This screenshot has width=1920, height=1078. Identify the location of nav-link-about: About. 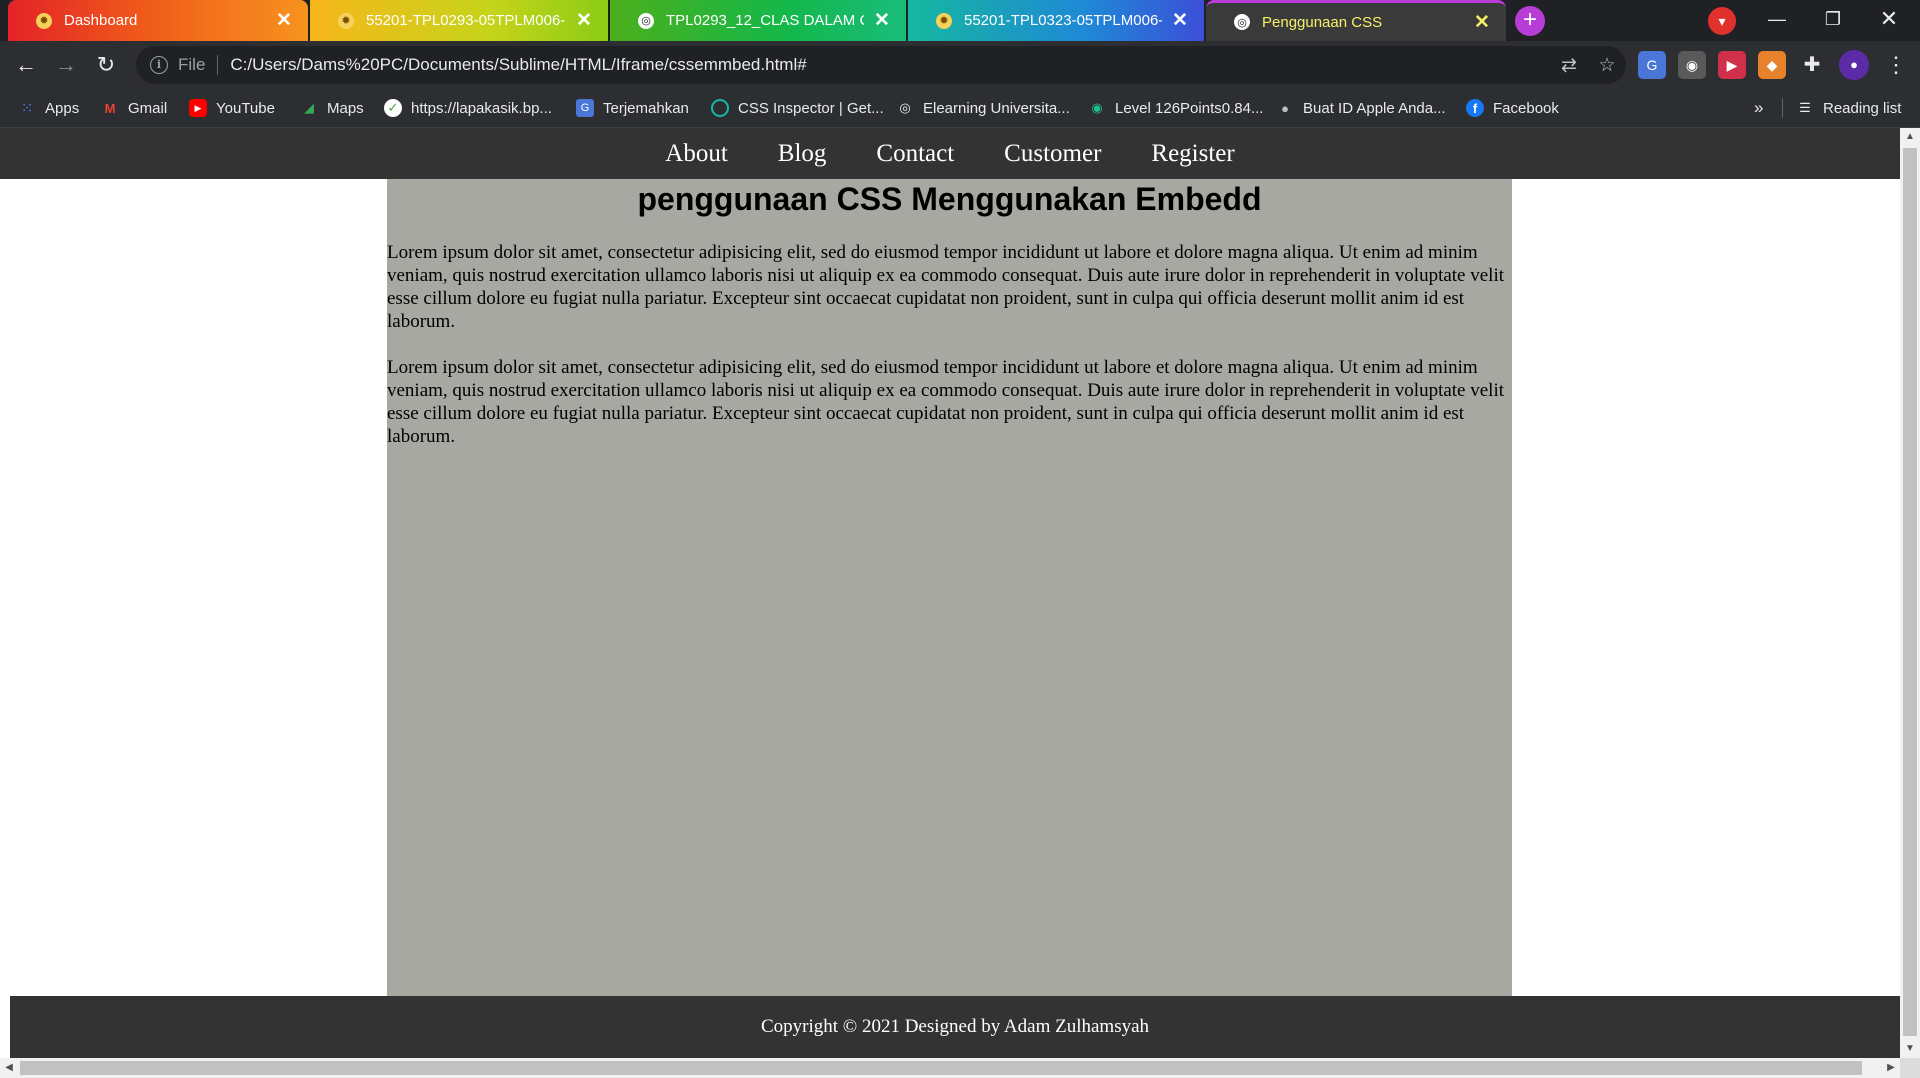
(696, 154).